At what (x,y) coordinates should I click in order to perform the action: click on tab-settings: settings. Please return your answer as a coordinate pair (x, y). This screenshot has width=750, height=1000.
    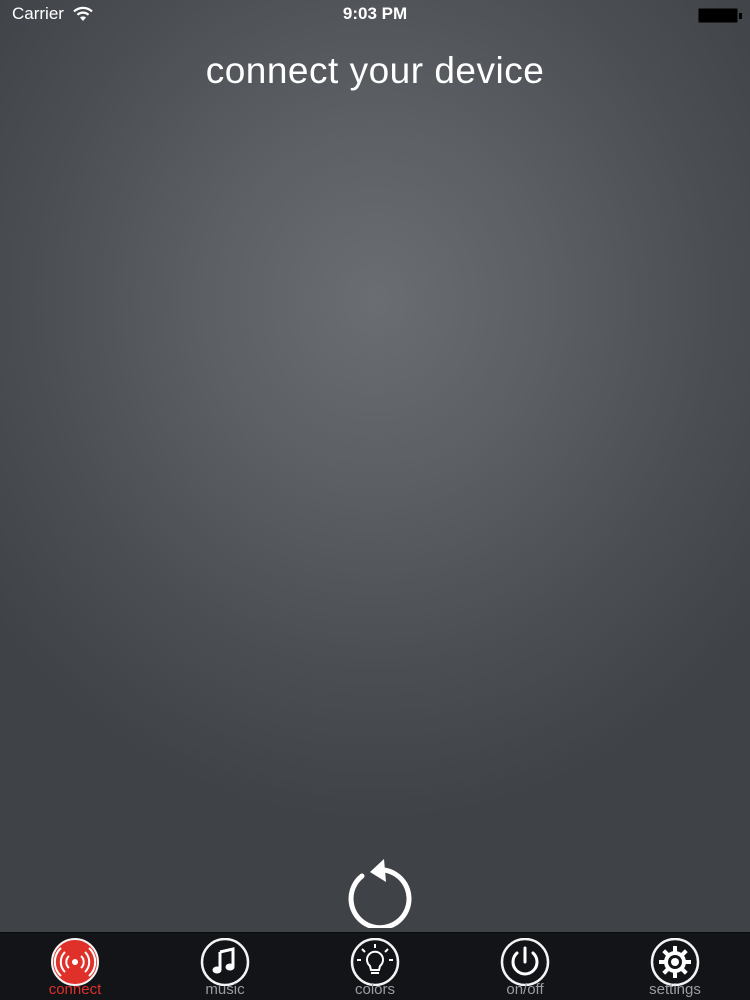
    Looking at the image, I should click on (675, 966).